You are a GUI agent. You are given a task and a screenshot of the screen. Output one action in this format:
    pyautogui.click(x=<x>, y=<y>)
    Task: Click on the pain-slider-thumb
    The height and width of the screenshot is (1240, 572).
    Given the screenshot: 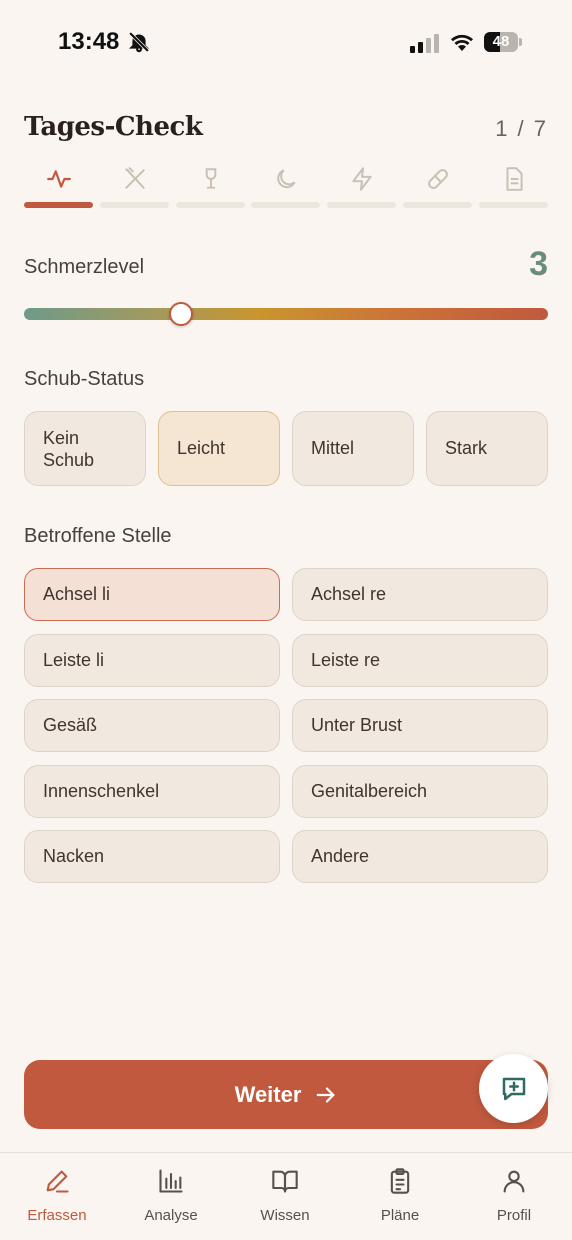 What is the action you would take?
    pyautogui.click(x=181, y=314)
    